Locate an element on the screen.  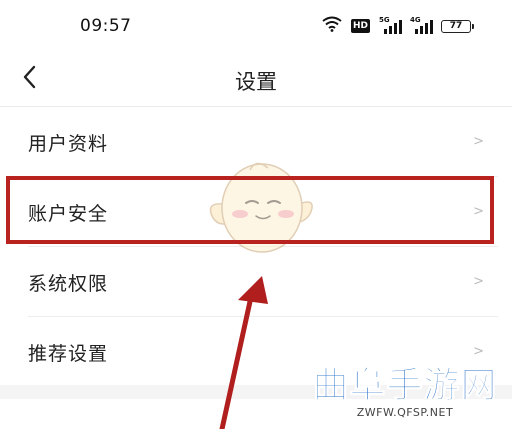
status-icons: HD 5G 4G 77 is located at coordinates (398, 26).